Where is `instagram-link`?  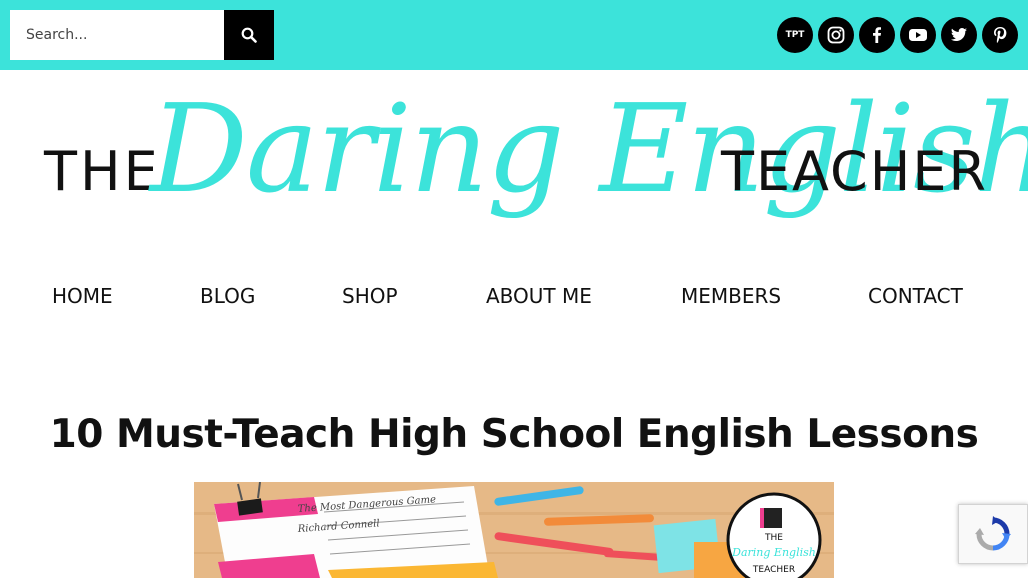
instagram-link is located at coordinates (836, 35).